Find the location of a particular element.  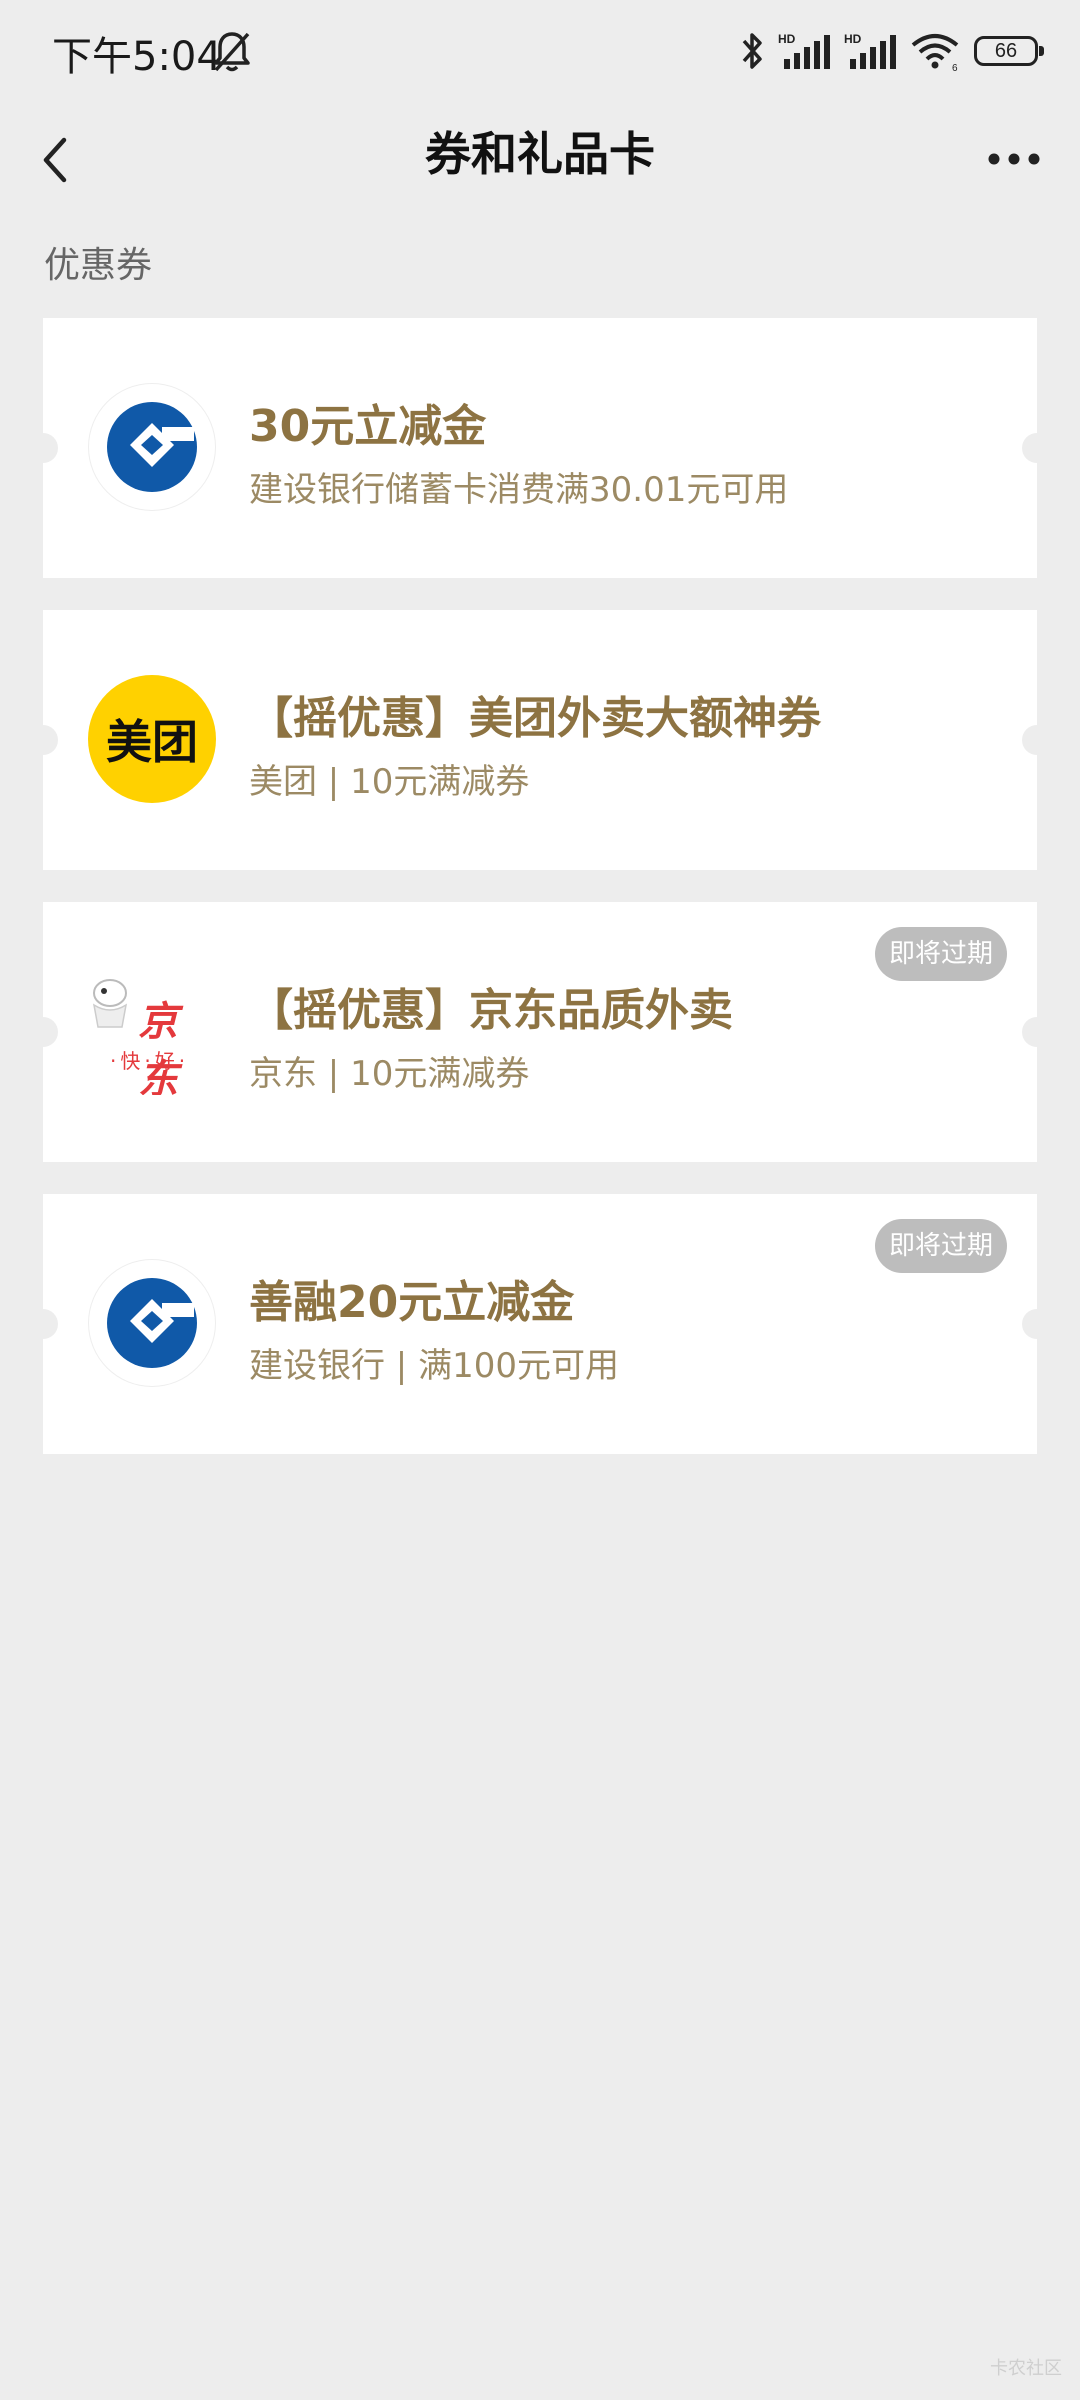

nav-bar: 券和礼品卡 is located at coordinates (540, 170).